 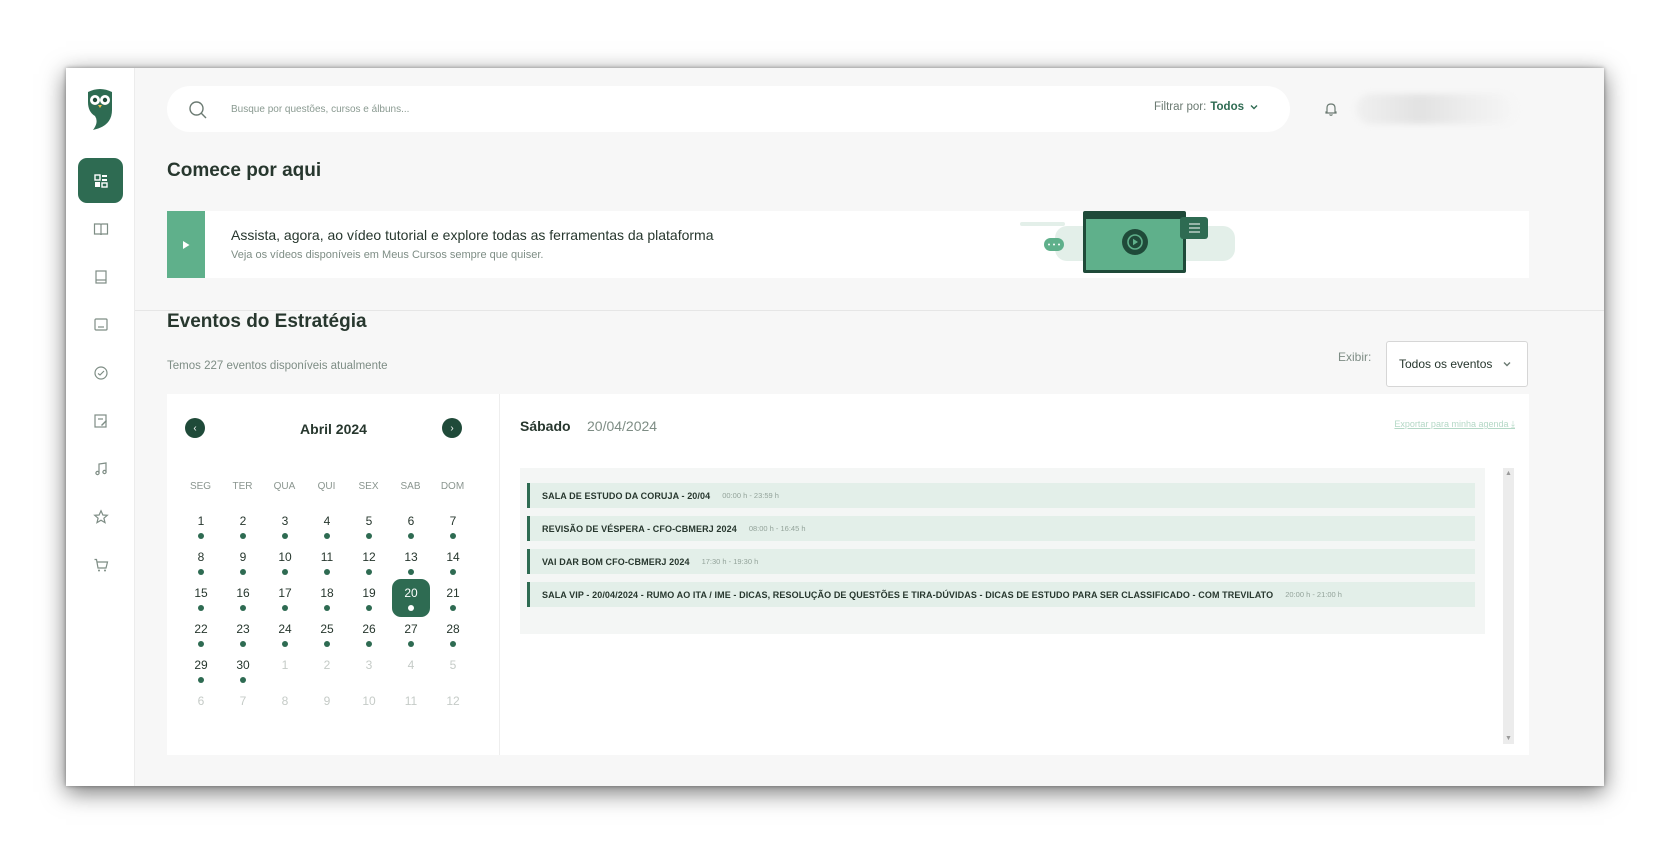 What do you see at coordinates (453, 521) in the screenshot?
I see `day-number: 7` at bounding box center [453, 521].